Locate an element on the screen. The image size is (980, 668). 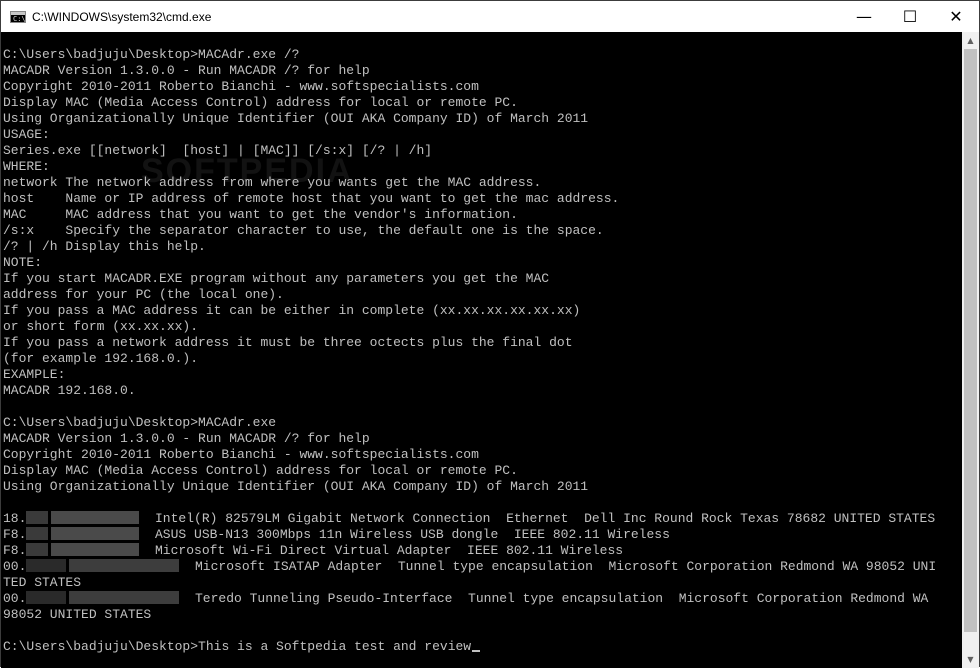
window-controls: — ☐ ✕ is located at coordinates (910, 16).